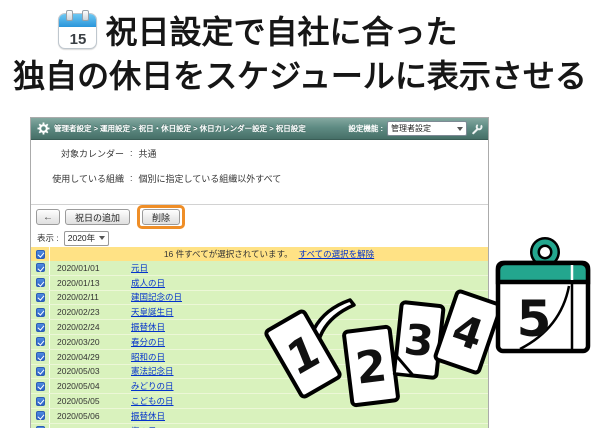  I want to click on holiday-name-link: 昭和の日, so click(148, 357).